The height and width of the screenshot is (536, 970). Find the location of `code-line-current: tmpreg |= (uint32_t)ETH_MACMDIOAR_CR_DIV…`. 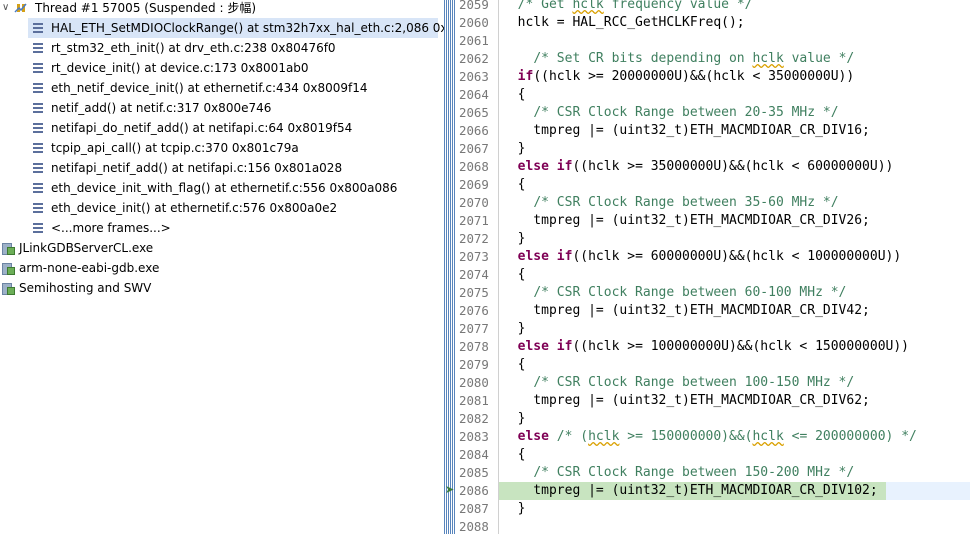

code-line-current: tmpreg |= (uint32_t)ETH_MACMDIOAR_CR_DIV… is located at coordinates (692, 491).